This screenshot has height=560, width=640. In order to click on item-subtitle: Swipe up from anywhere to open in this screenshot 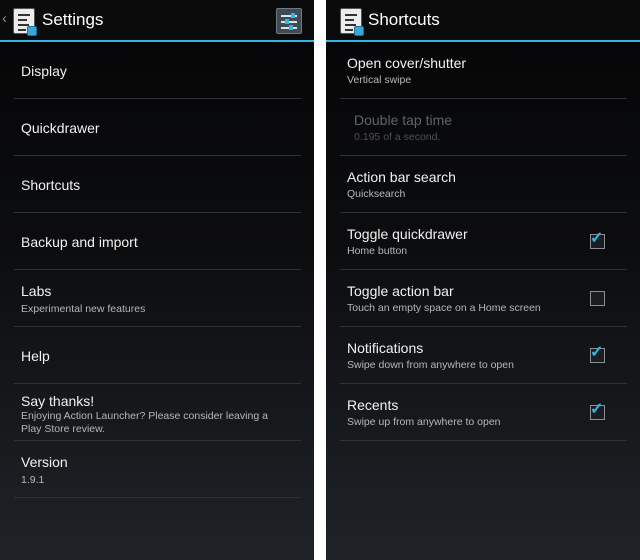, I will do `click(424, 422)`.